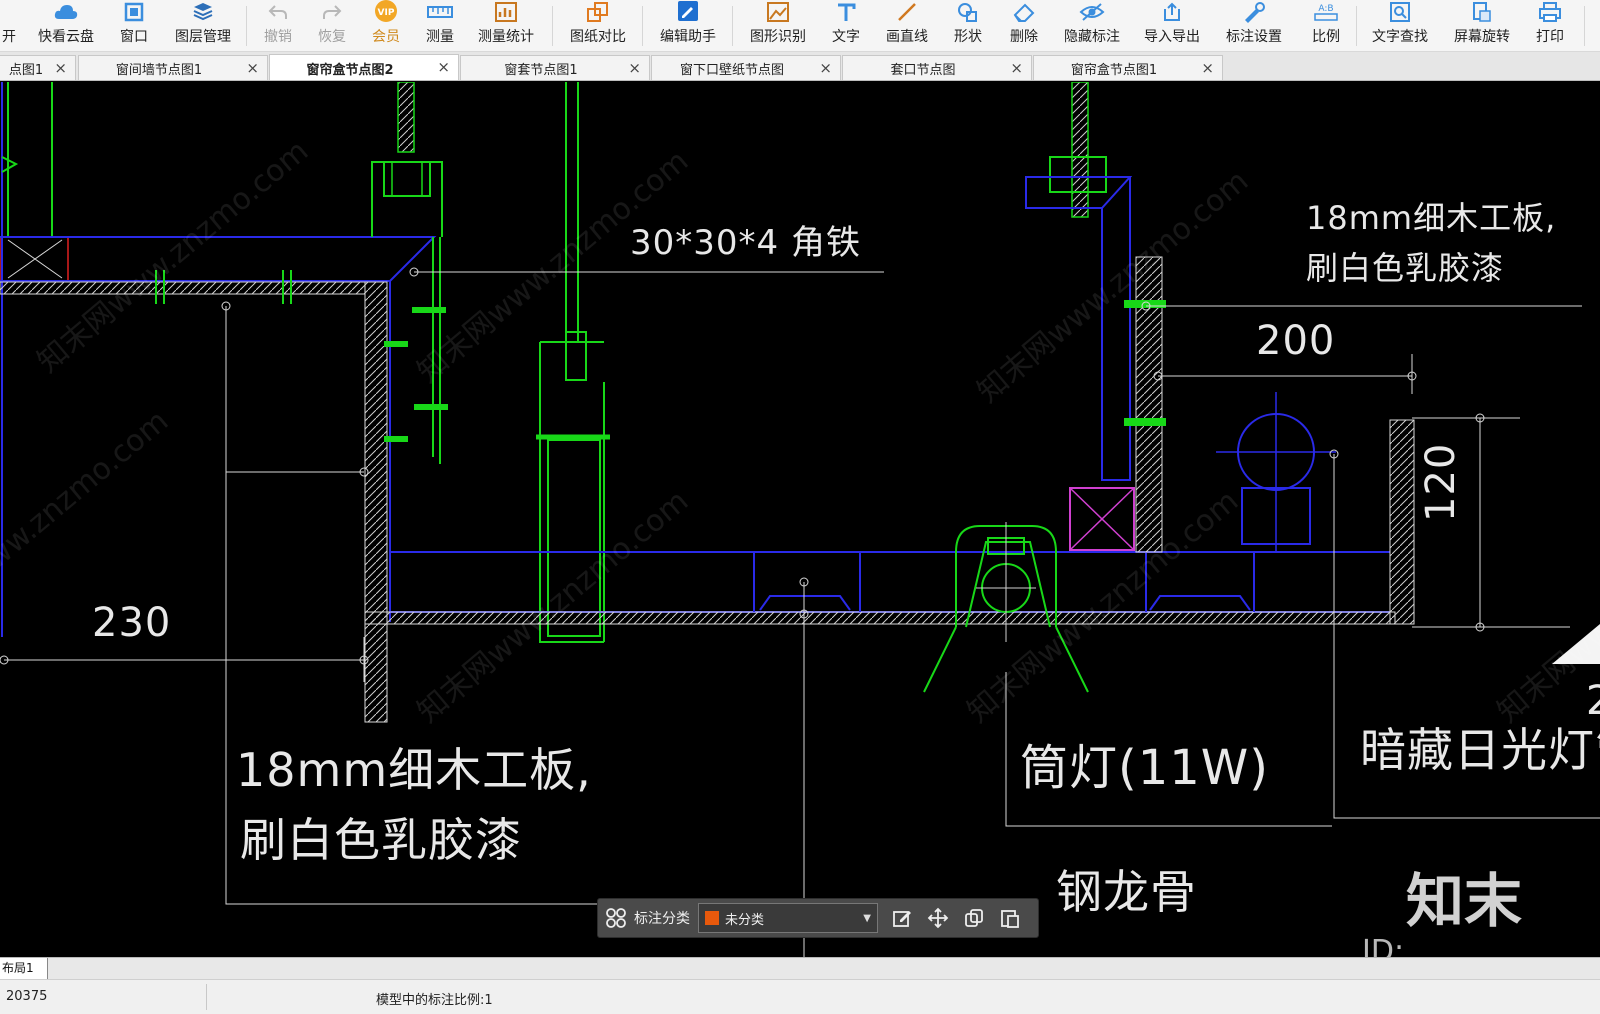  Describe the element at coordinates (203, 25) in the screenshot. I see `layer-manager-button: 图层管理` at that location.